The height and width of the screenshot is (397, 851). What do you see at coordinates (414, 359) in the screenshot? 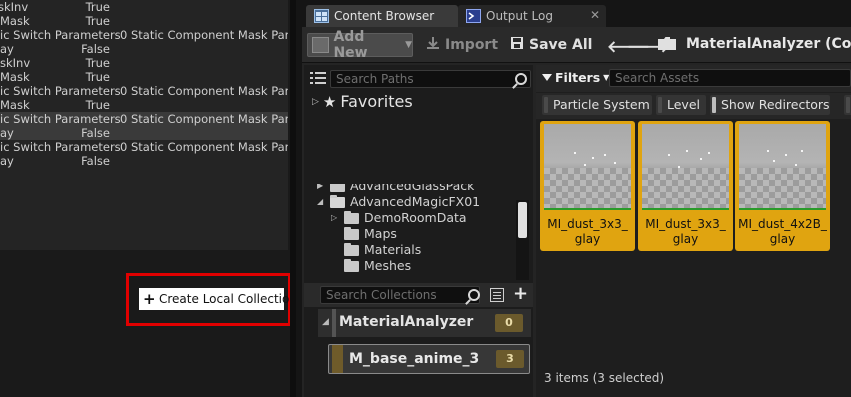
I see `collection-item-name: M_base_anime_3` at bounding box center [414, 359].